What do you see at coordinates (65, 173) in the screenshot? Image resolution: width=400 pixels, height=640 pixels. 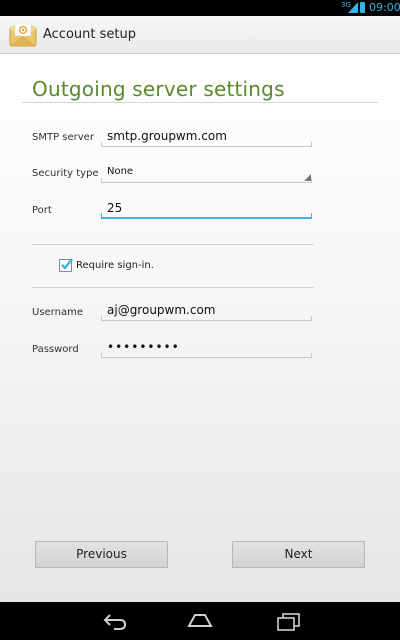 I see `security-type-label: Security type` at bounding box center [65, 173].